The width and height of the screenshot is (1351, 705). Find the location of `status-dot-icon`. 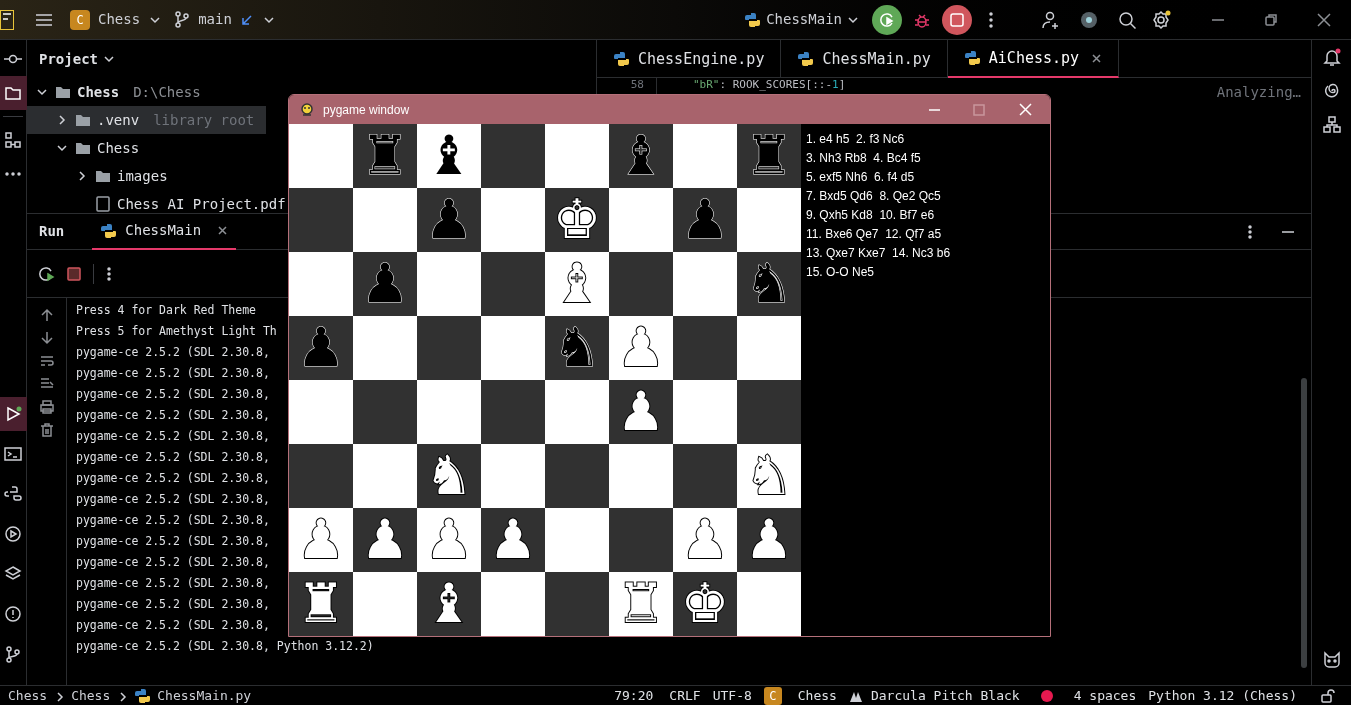

status-dot-icon is located at coordinates (1046, 695).